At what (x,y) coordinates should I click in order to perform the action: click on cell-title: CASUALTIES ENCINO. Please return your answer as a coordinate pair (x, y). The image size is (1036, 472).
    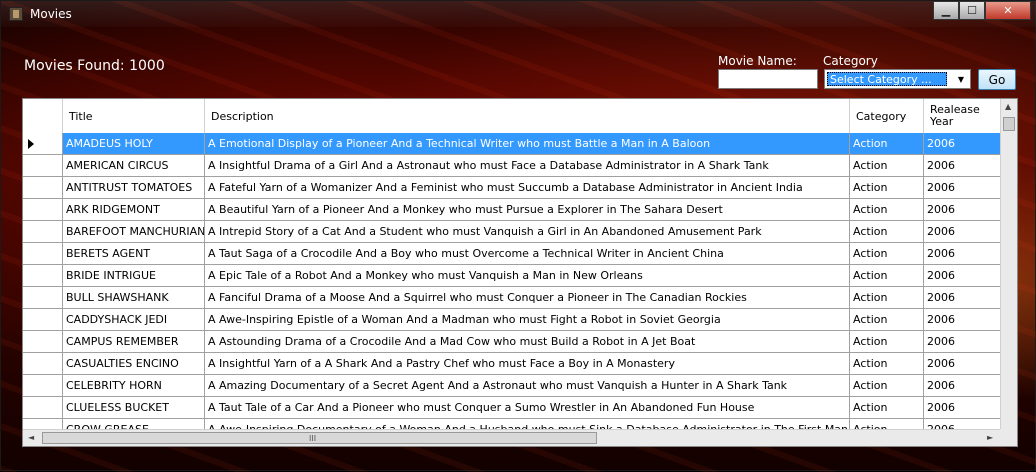
    Looking at the image, I should click on (134, 364).